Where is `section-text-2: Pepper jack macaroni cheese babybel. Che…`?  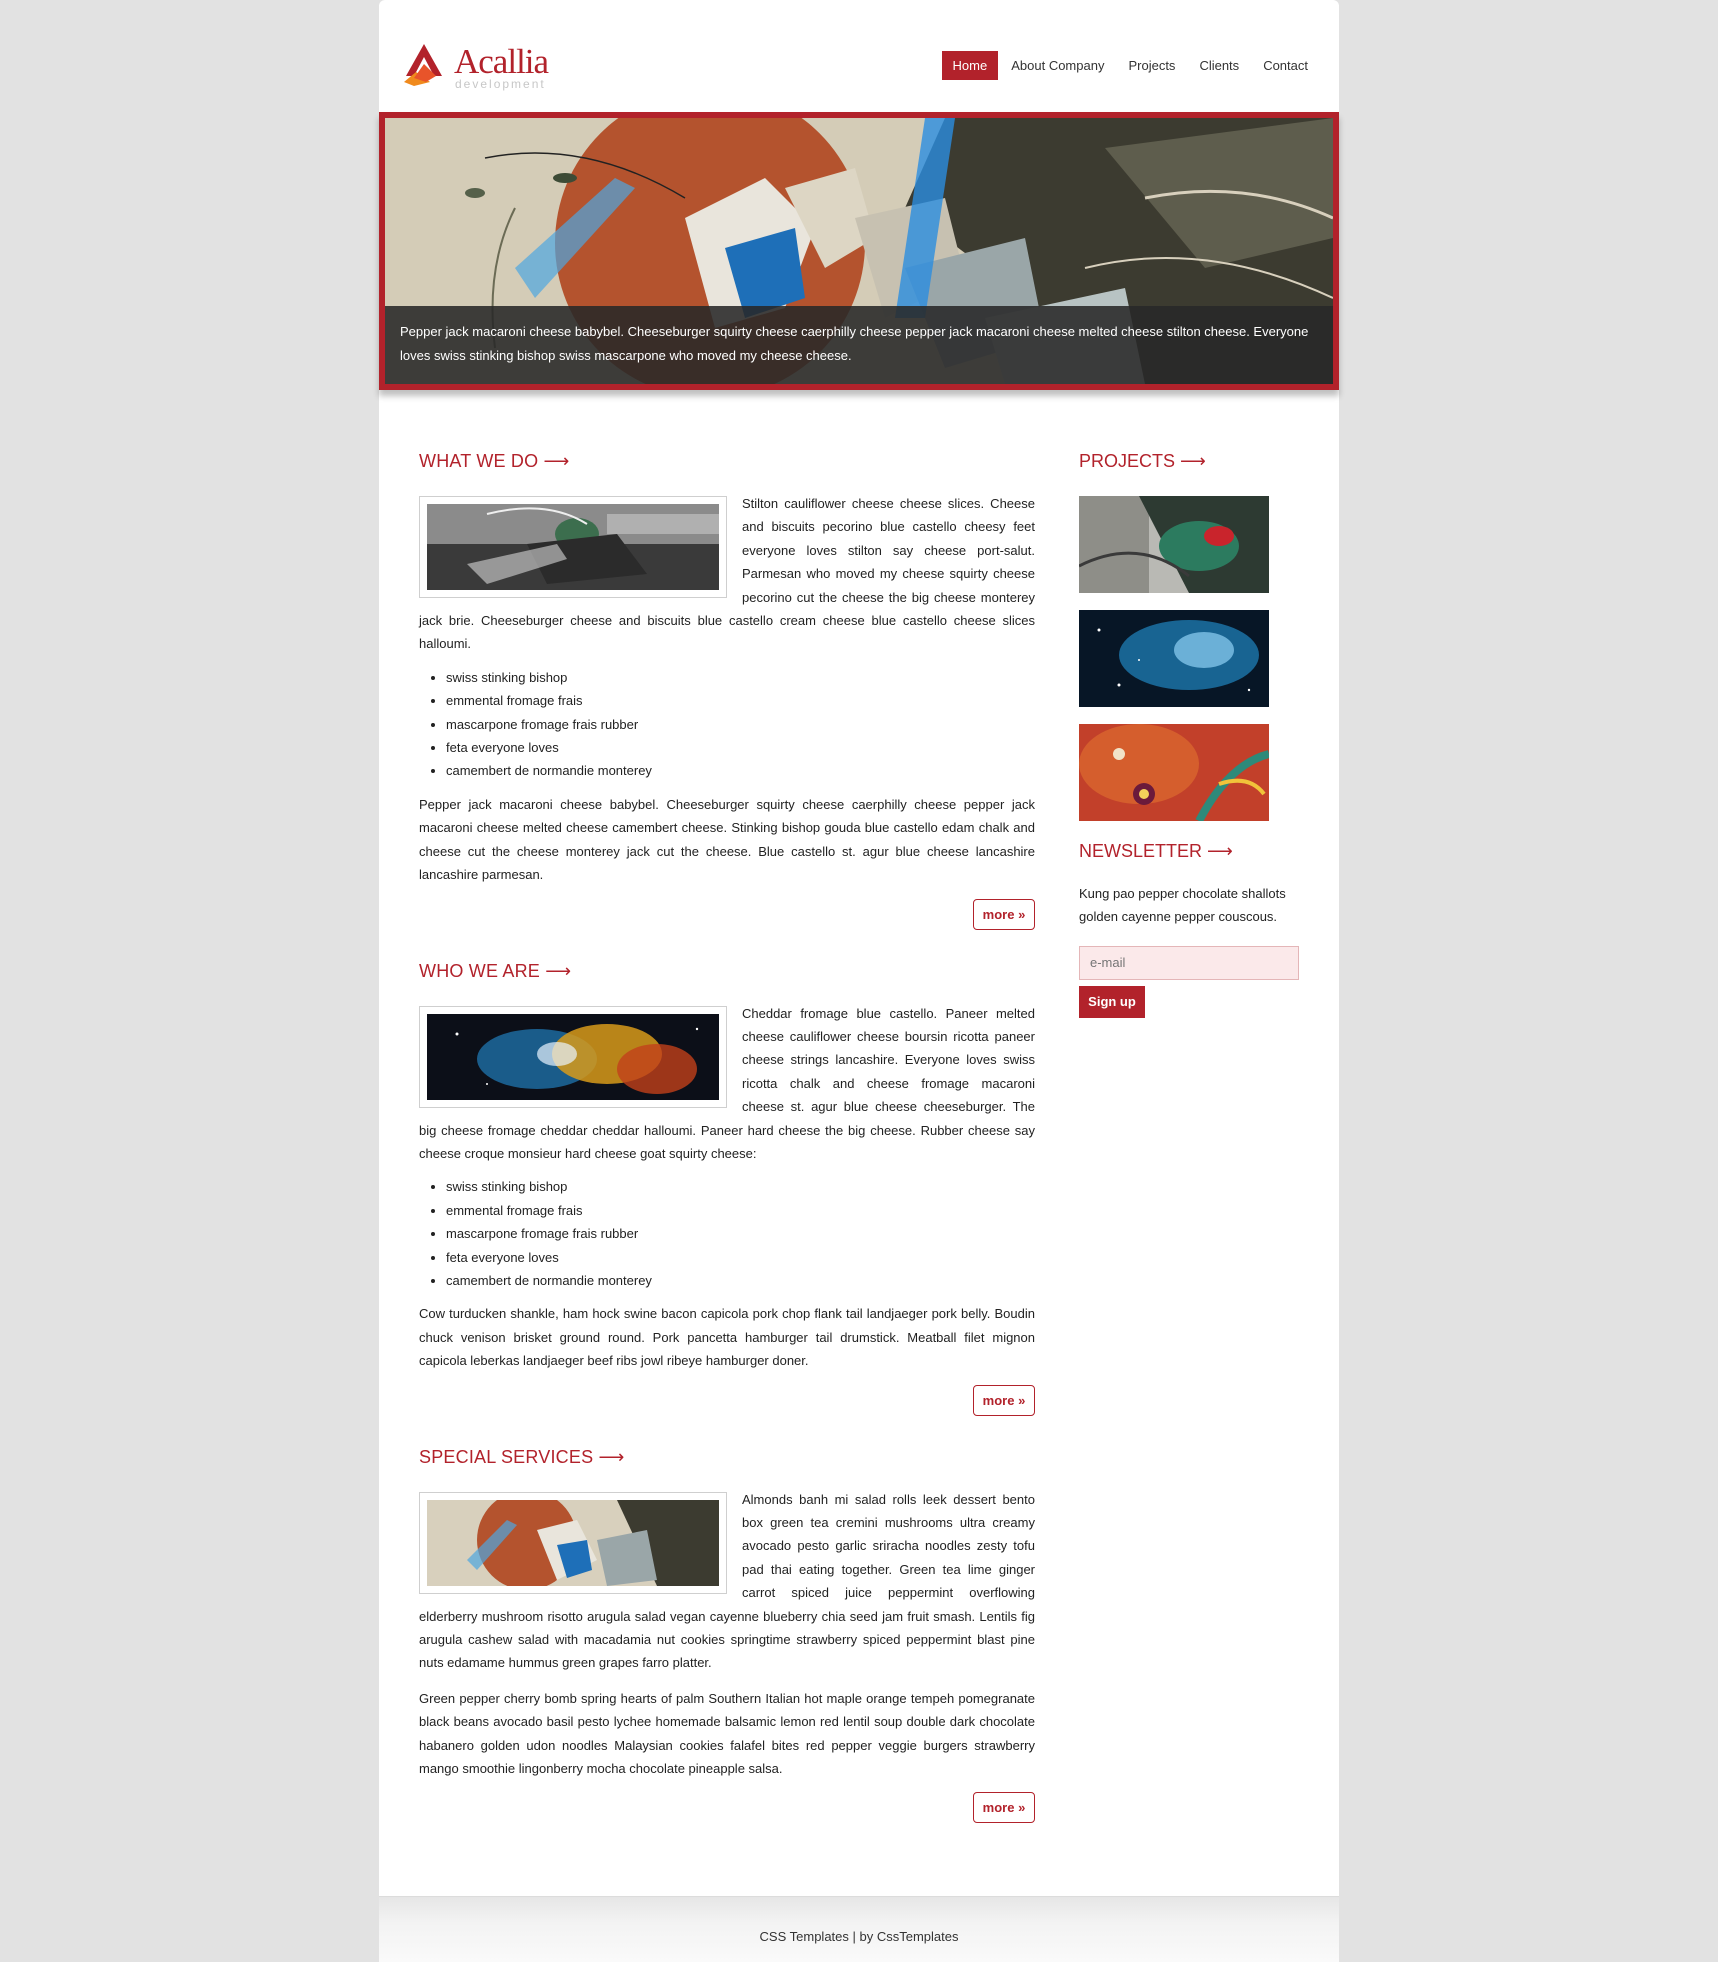 section-text-2: Pepper jack macaroni cheese babybel. Che… is located at coordinates (727, 839).